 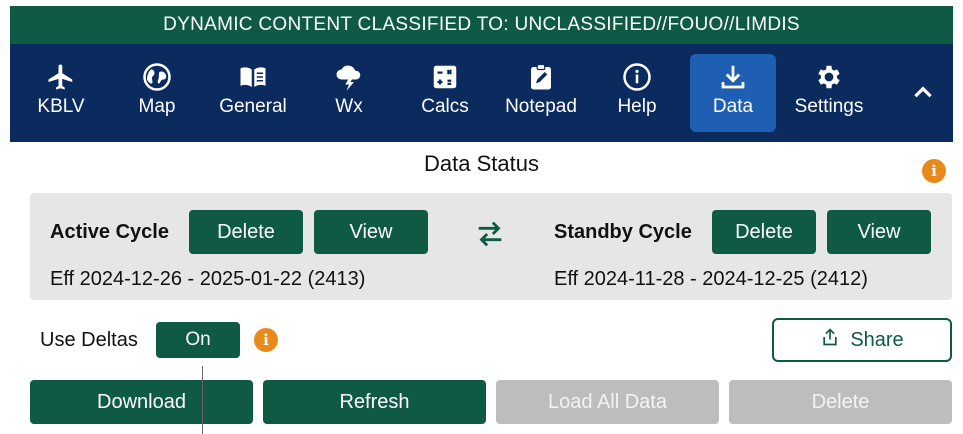 I want to click on standby-cycle-effective-dates: Eff 2024-11-28 - 2024-12-25 (2412), so click(x=711, y=279).